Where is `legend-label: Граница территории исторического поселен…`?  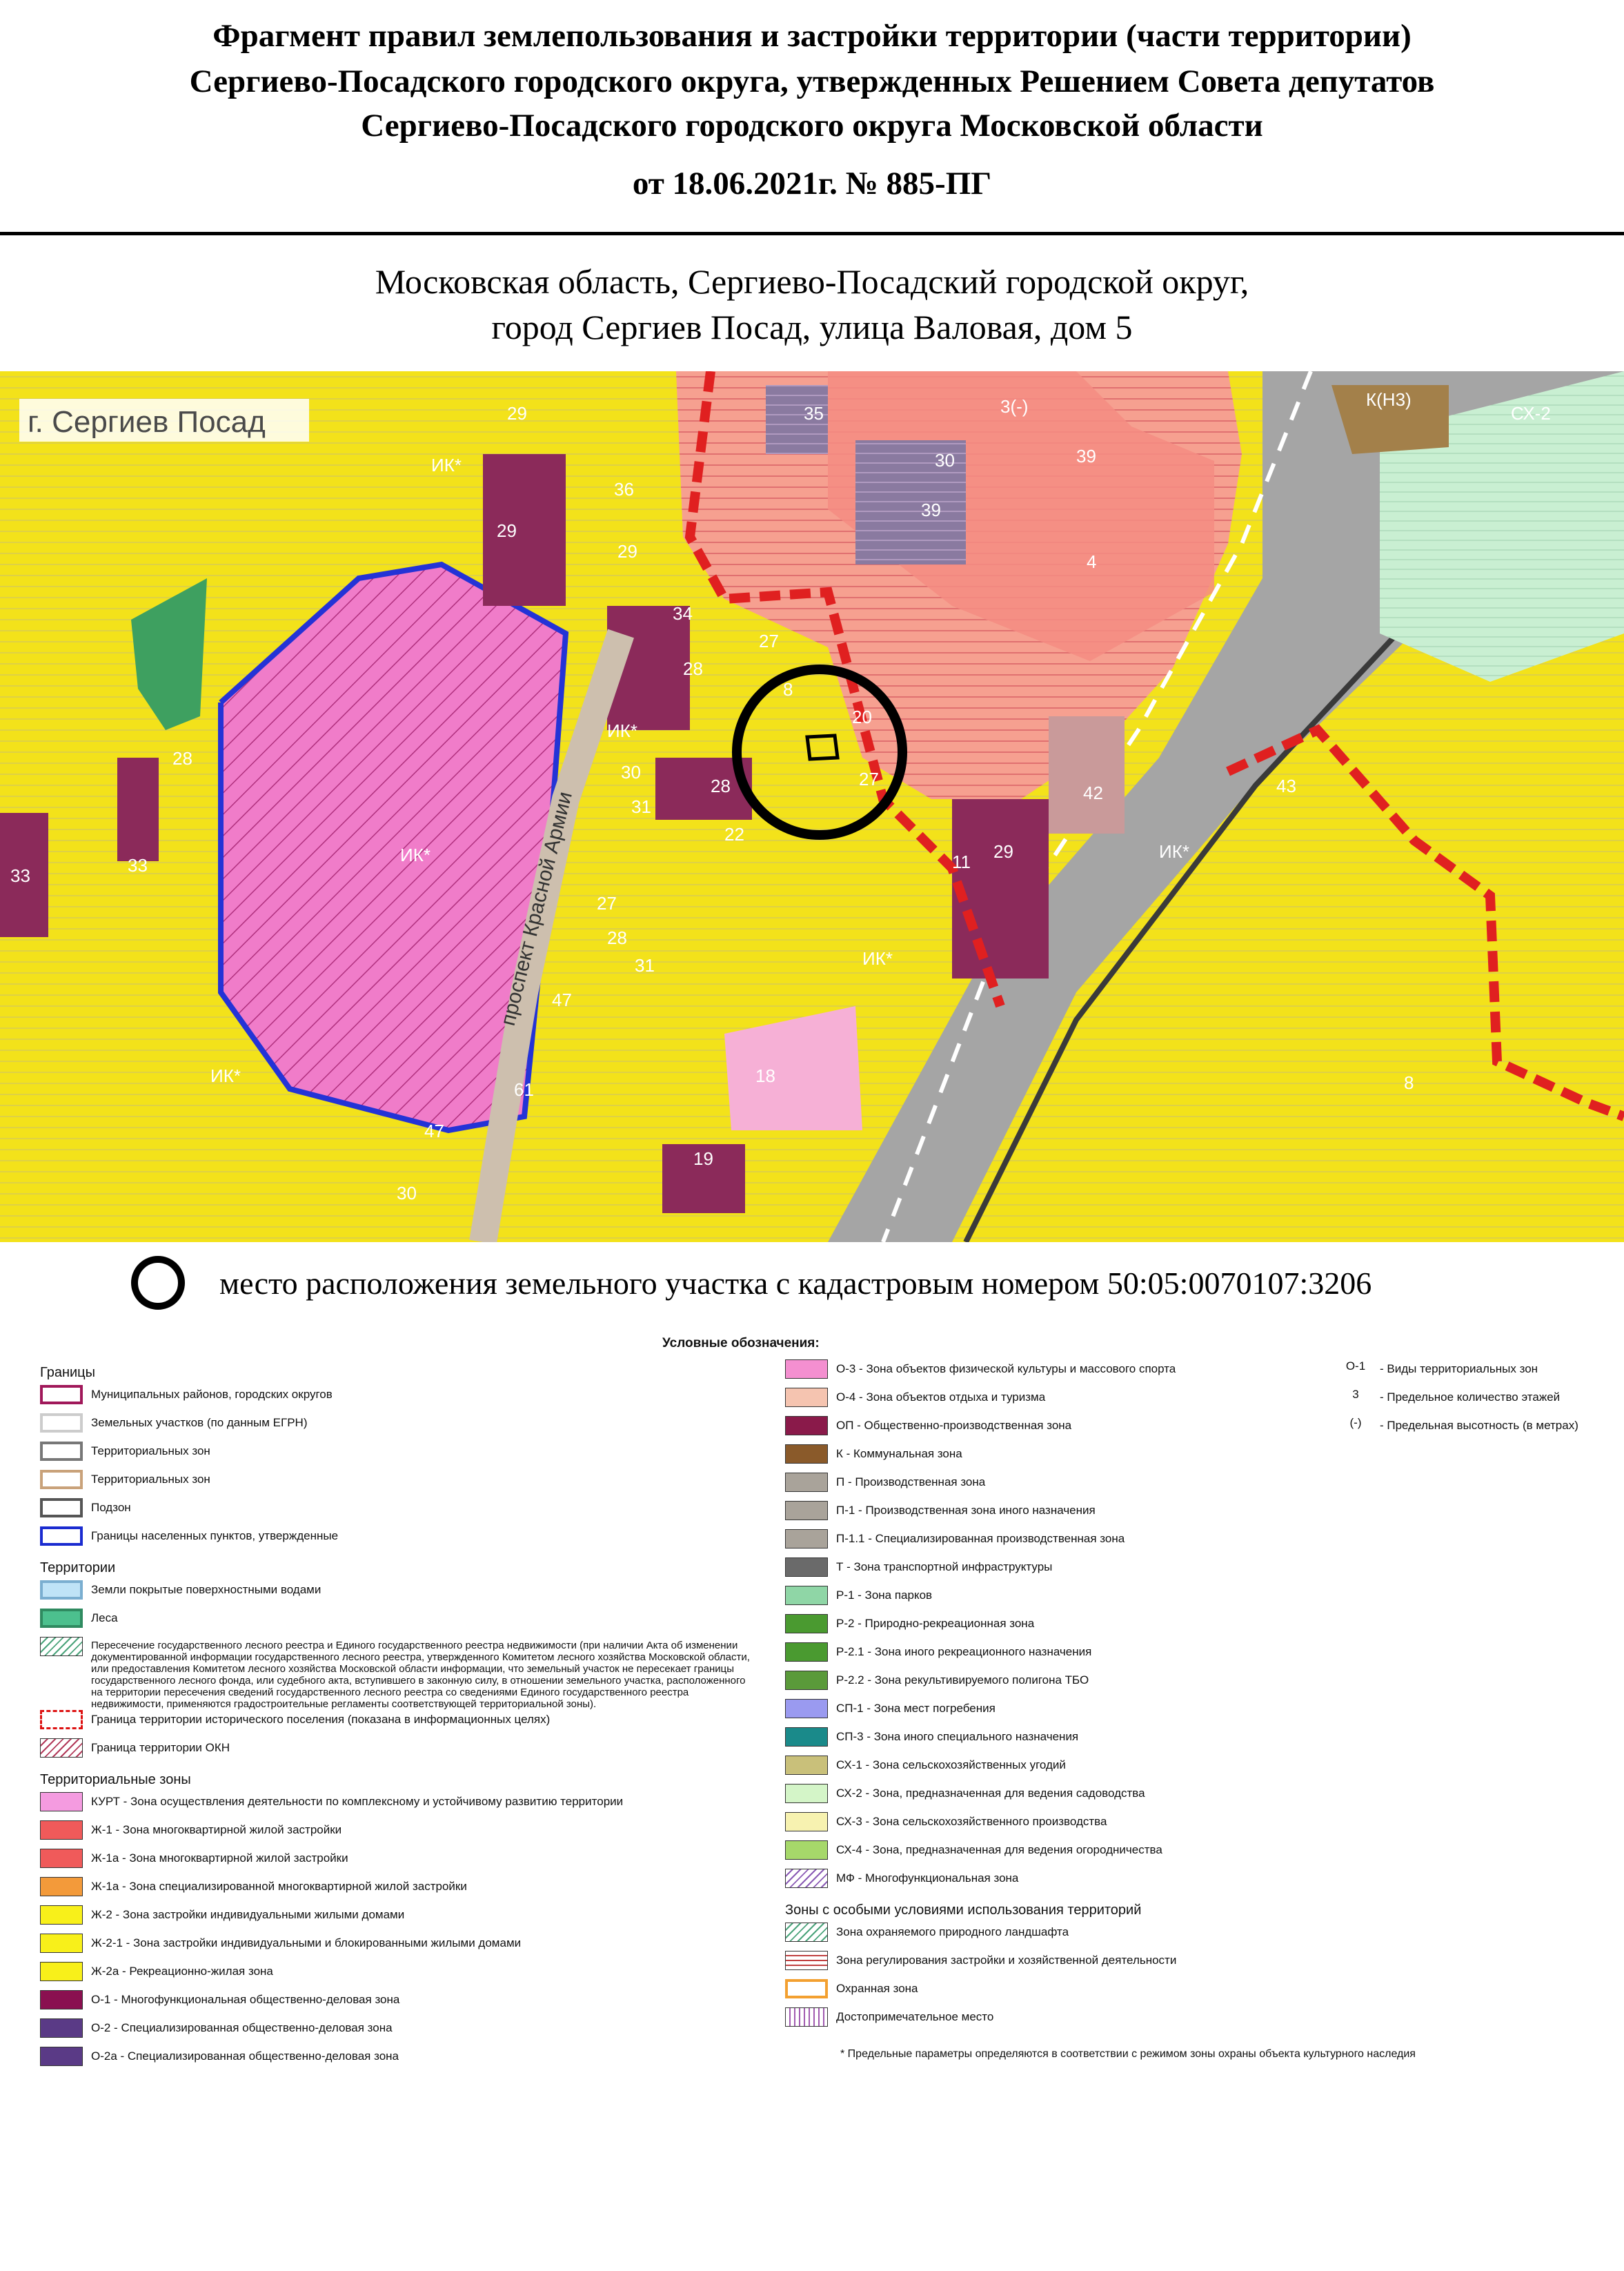 legend-label: Граница территории исторического поселен… is located at coordinates (321, 1720).